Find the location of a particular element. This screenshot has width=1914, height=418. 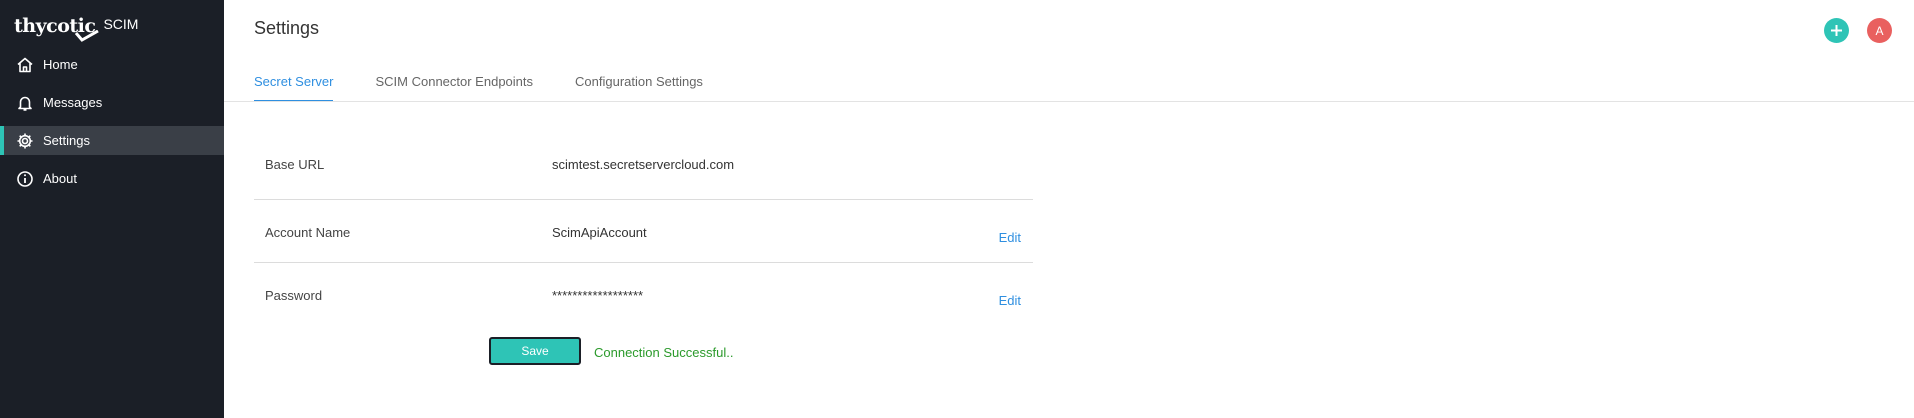

setting-value: ****************** is located at coordinates (598, 295).